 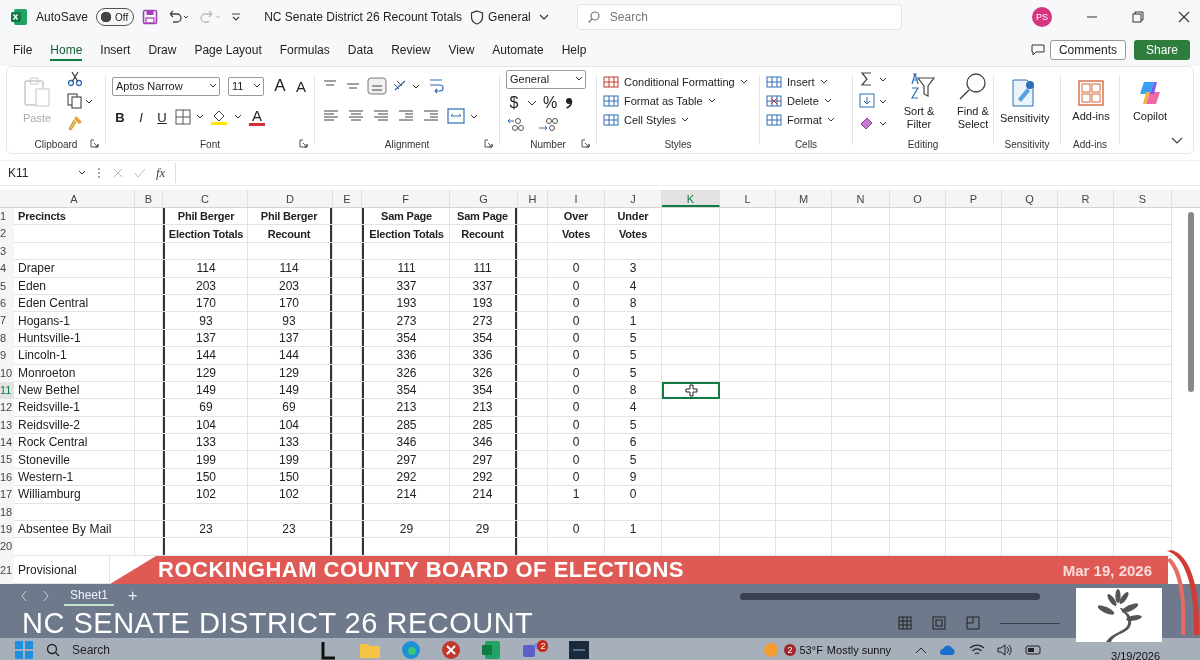 I want to click on column-header: D, so click(x=290, y=198).